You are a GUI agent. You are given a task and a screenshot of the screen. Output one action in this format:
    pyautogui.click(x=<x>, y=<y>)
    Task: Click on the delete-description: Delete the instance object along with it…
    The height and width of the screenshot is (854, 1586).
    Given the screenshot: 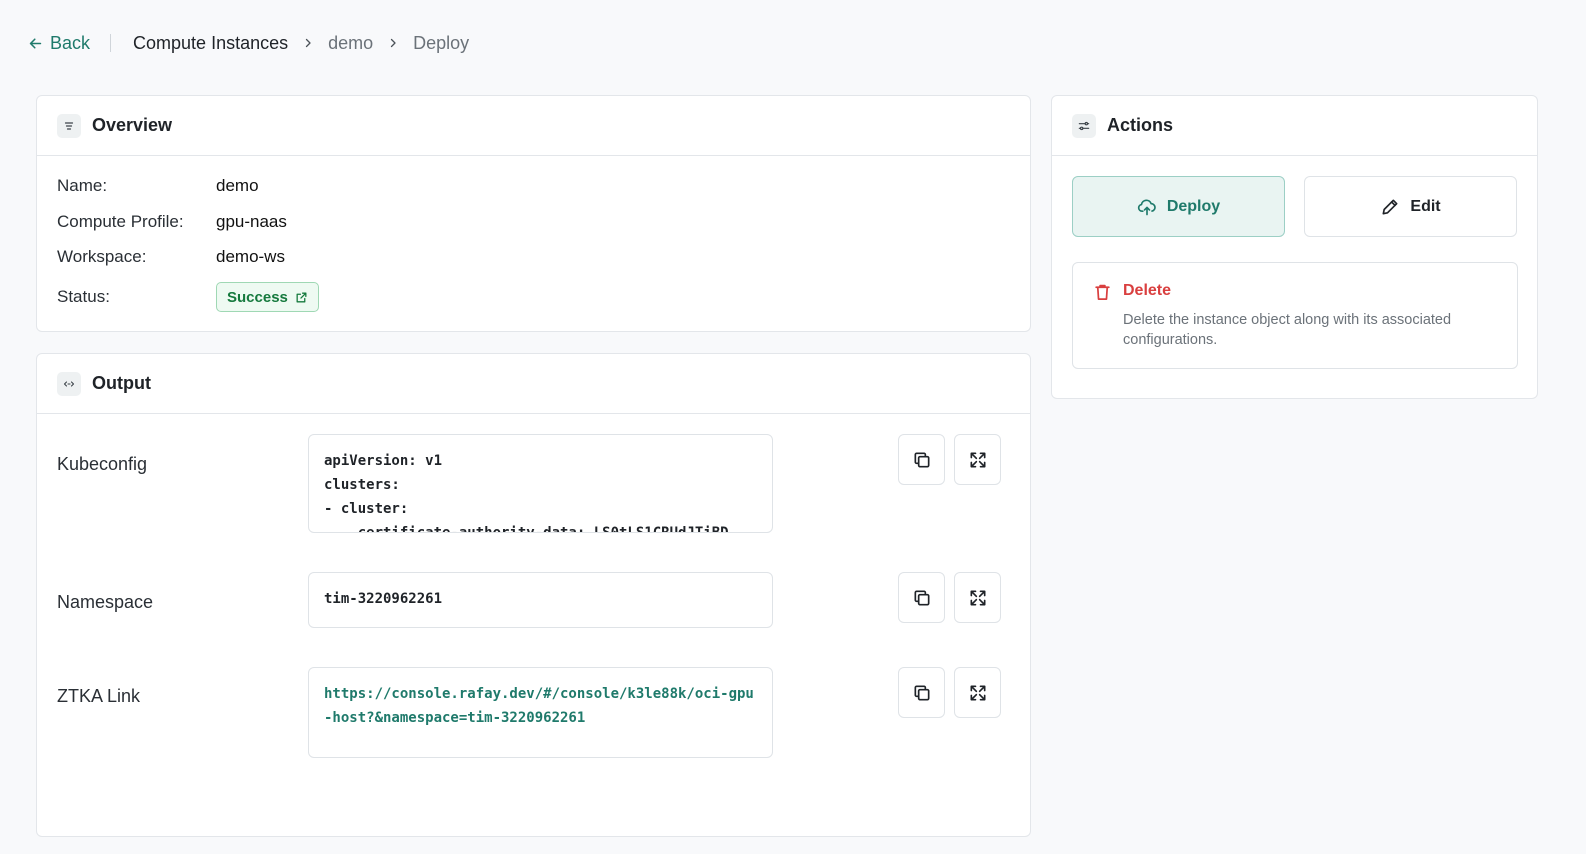 What is the action you would take?
    pyautogui.click(x=1287, y=330)
    